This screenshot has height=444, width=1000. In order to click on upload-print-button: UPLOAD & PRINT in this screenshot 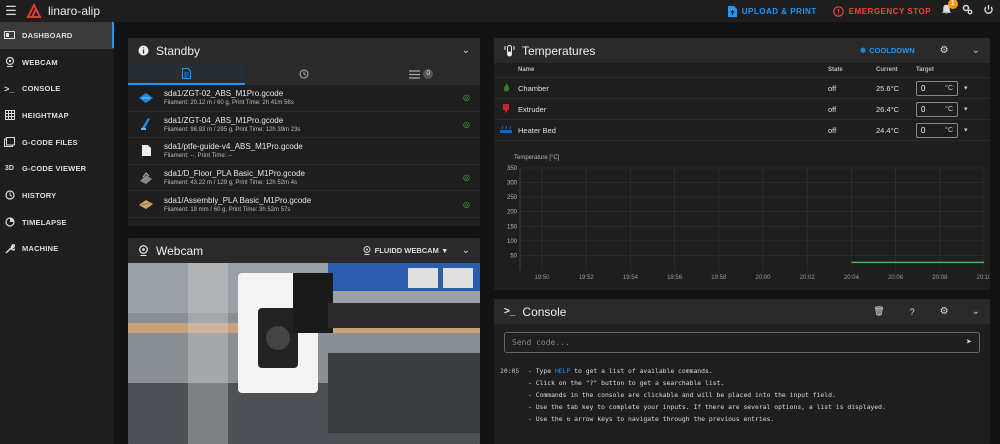, I will do `click(772, 11)`.